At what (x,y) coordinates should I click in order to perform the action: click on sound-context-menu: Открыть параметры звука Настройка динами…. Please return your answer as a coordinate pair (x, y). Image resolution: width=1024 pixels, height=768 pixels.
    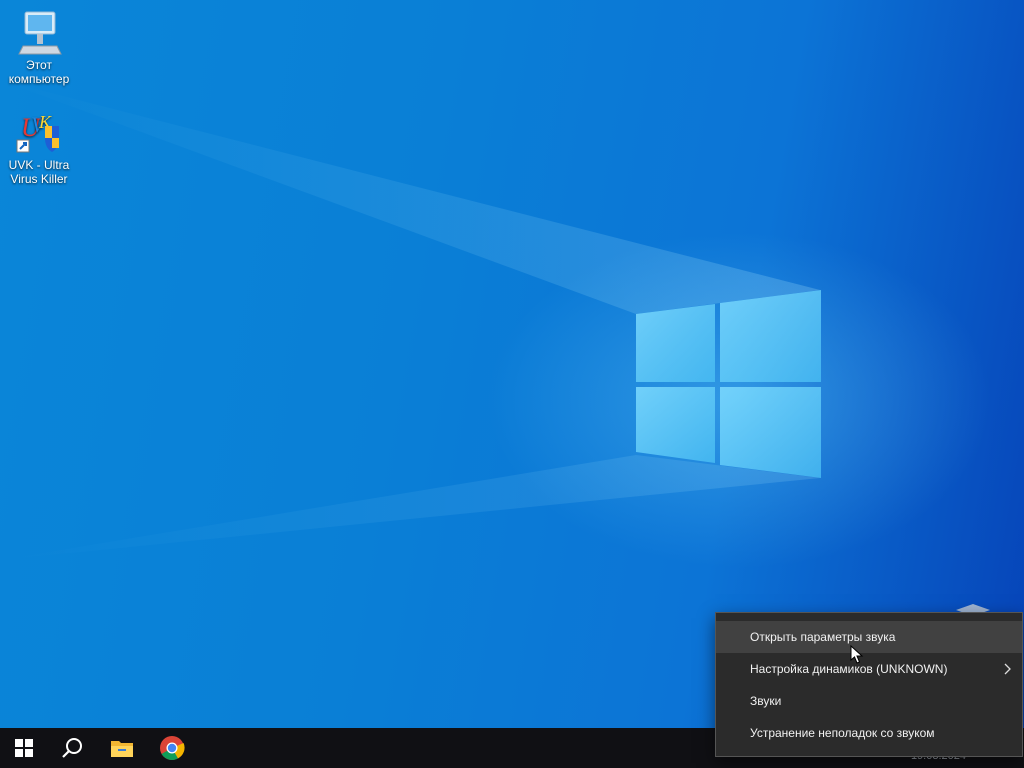
    Looking at the image, I should click on (869, 684).